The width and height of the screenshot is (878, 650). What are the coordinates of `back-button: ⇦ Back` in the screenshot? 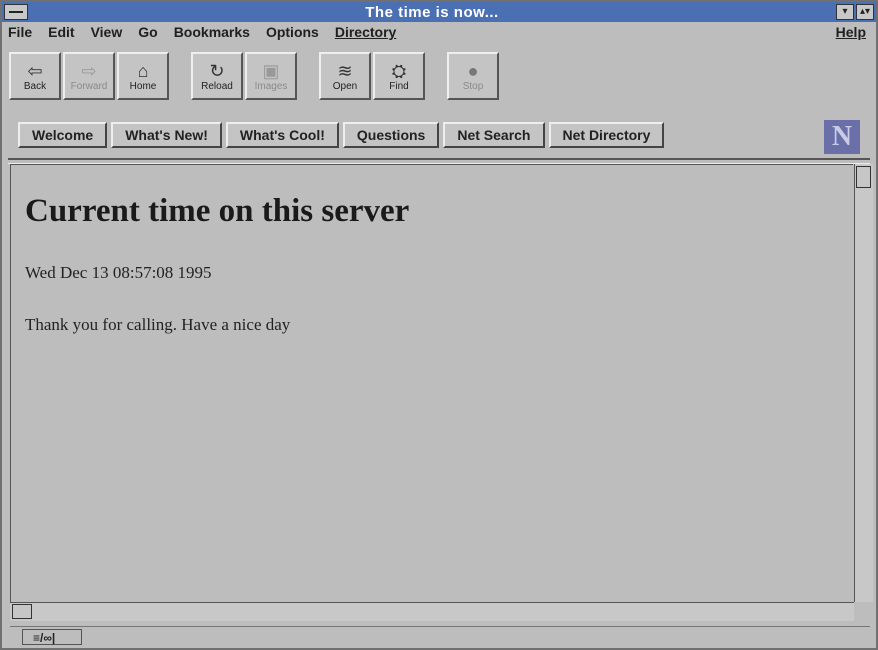 It's located at (35, 76).